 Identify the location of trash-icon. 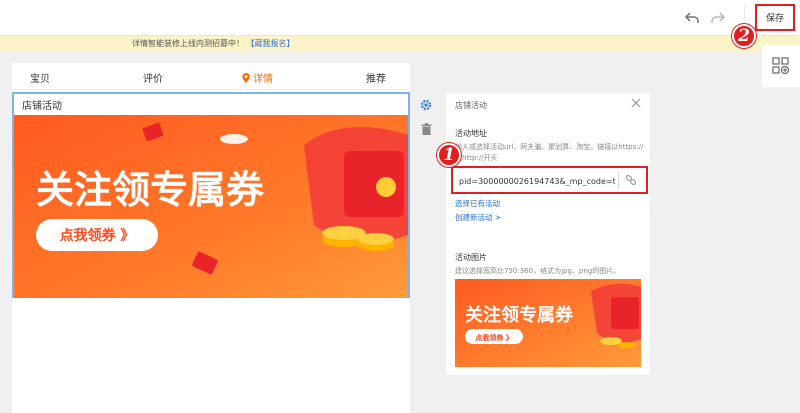
(426, 129).